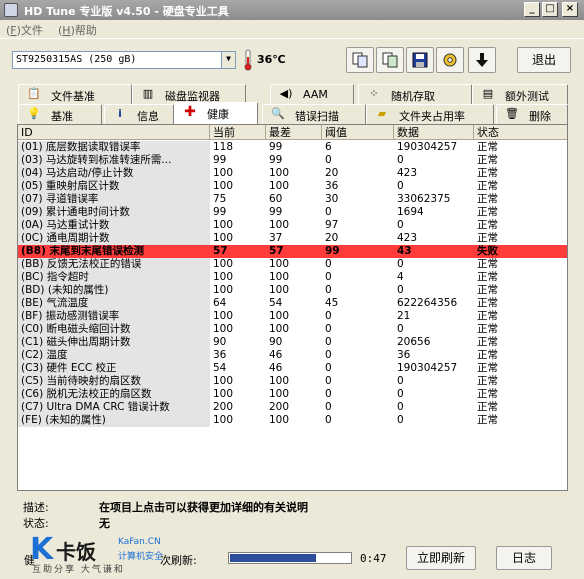  What do you see at coordinates (292, 238) in the screenshot?
I see `table-row: (0C) 通电周期计数 100 37 20 423 正常` at bounding box center [292, 238].